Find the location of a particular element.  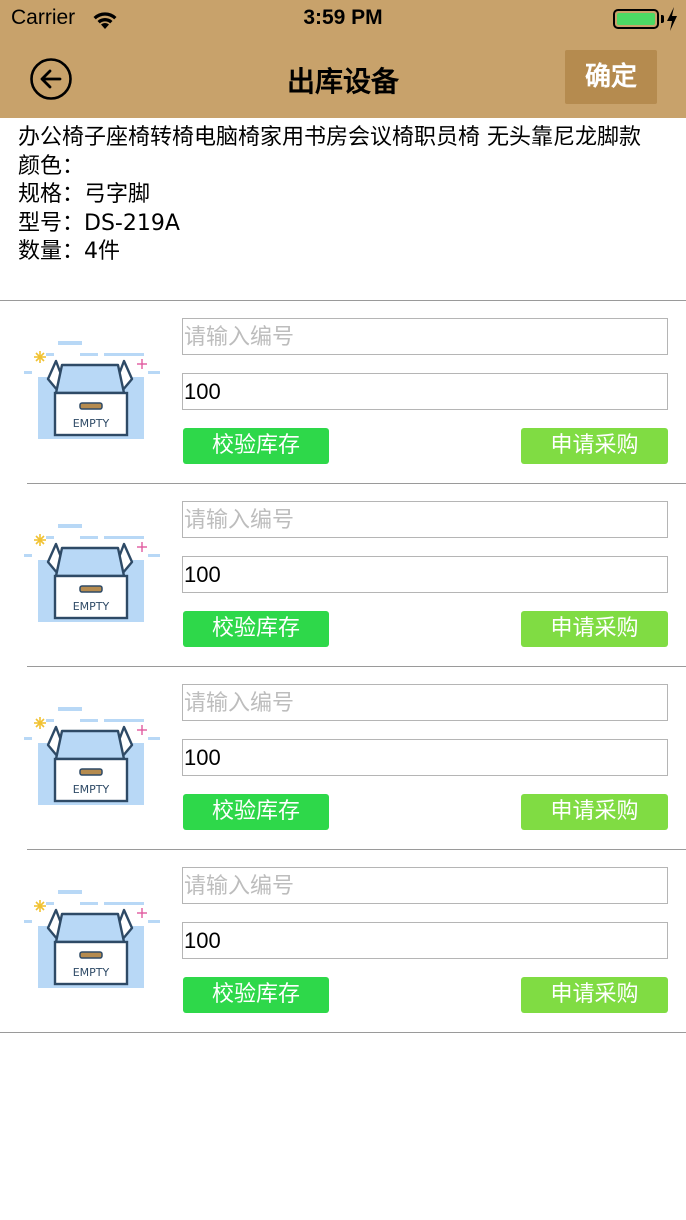

clock: 3:59 PM is located at coordinates (343, 17).